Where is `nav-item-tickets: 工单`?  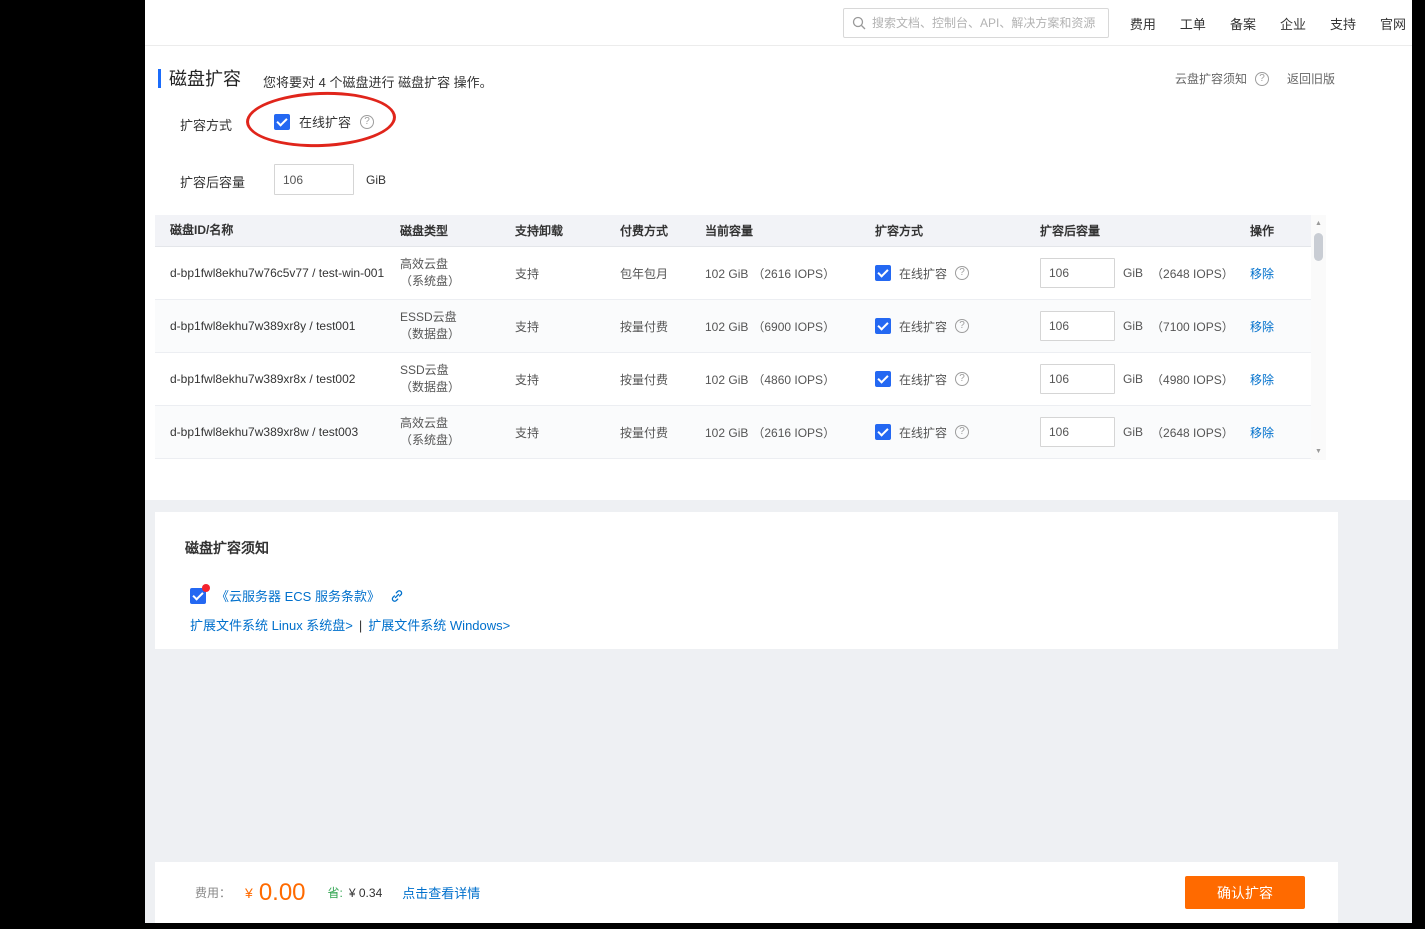
nav-item-tickets: 工单 is located at coordinates (1193, 23).